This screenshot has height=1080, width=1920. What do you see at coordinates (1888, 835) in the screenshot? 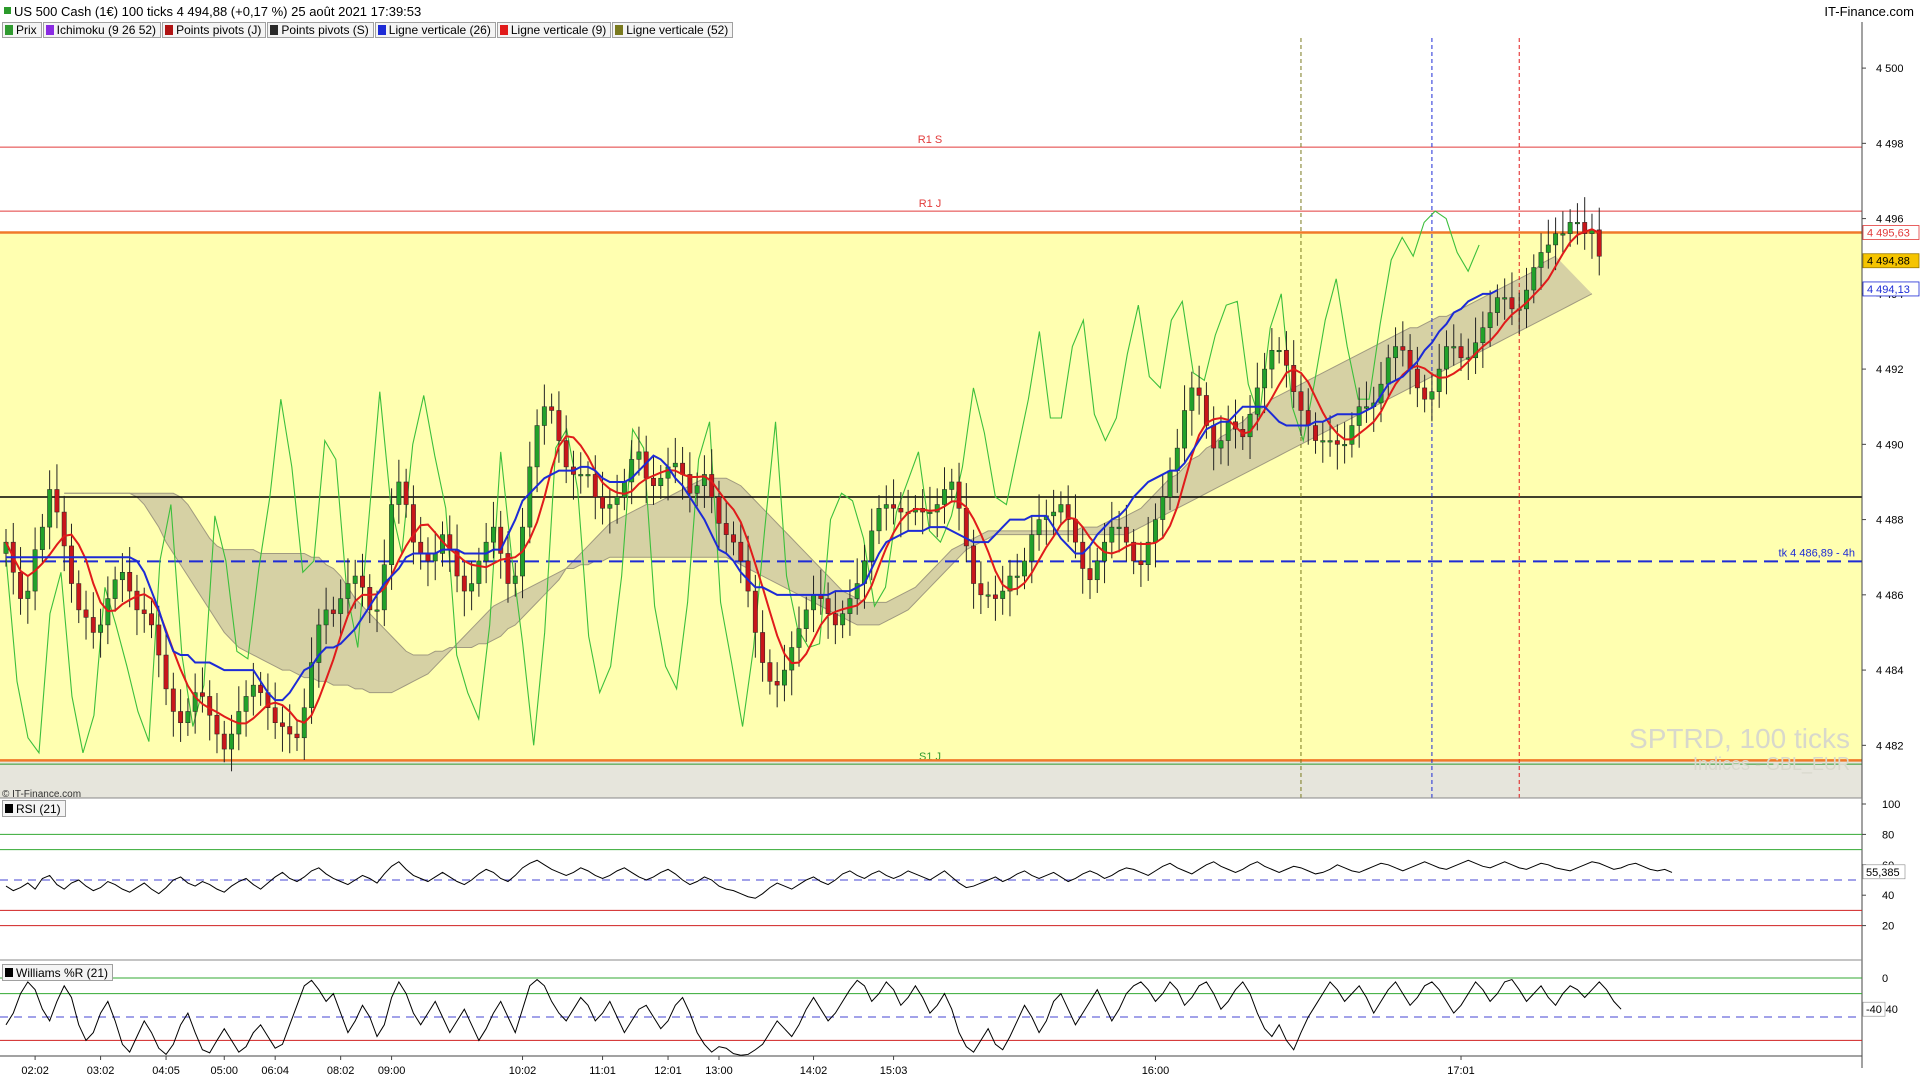
I see `rsi-y-tick-label: 80` at bounding box center [1888, 835].